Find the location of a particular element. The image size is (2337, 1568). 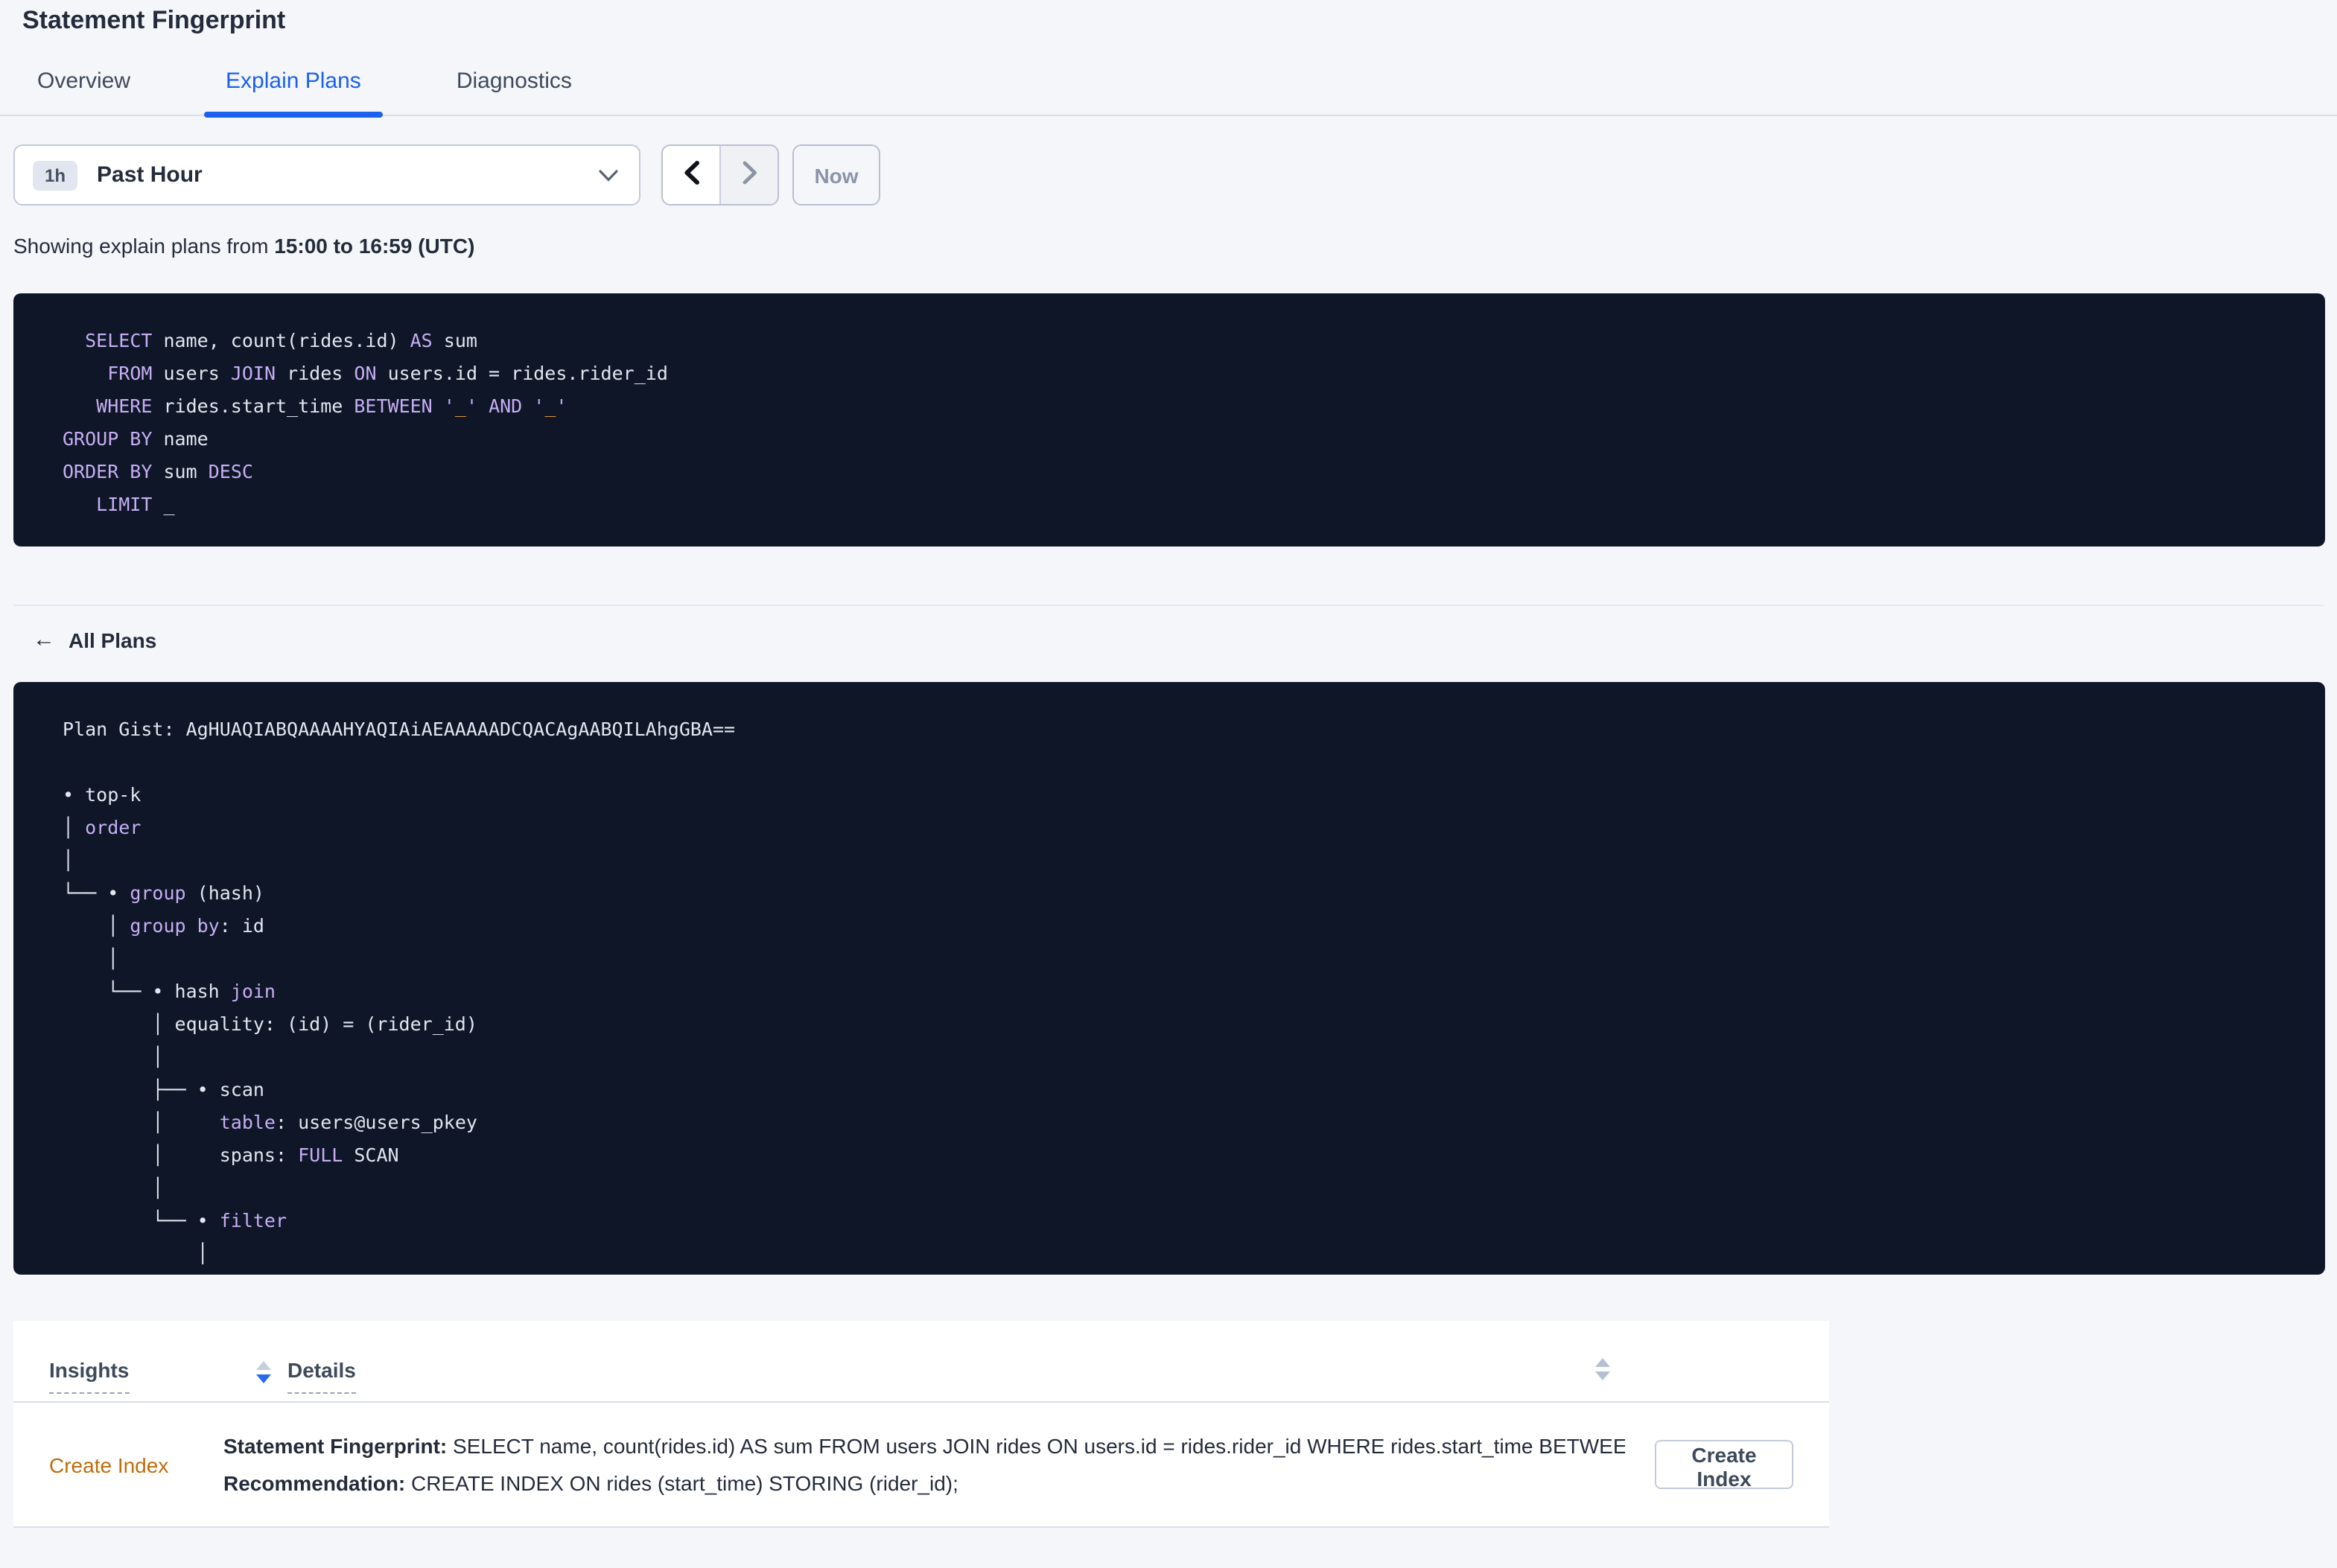

all-plans-label: All Plans is located at coordinates (113, 640).